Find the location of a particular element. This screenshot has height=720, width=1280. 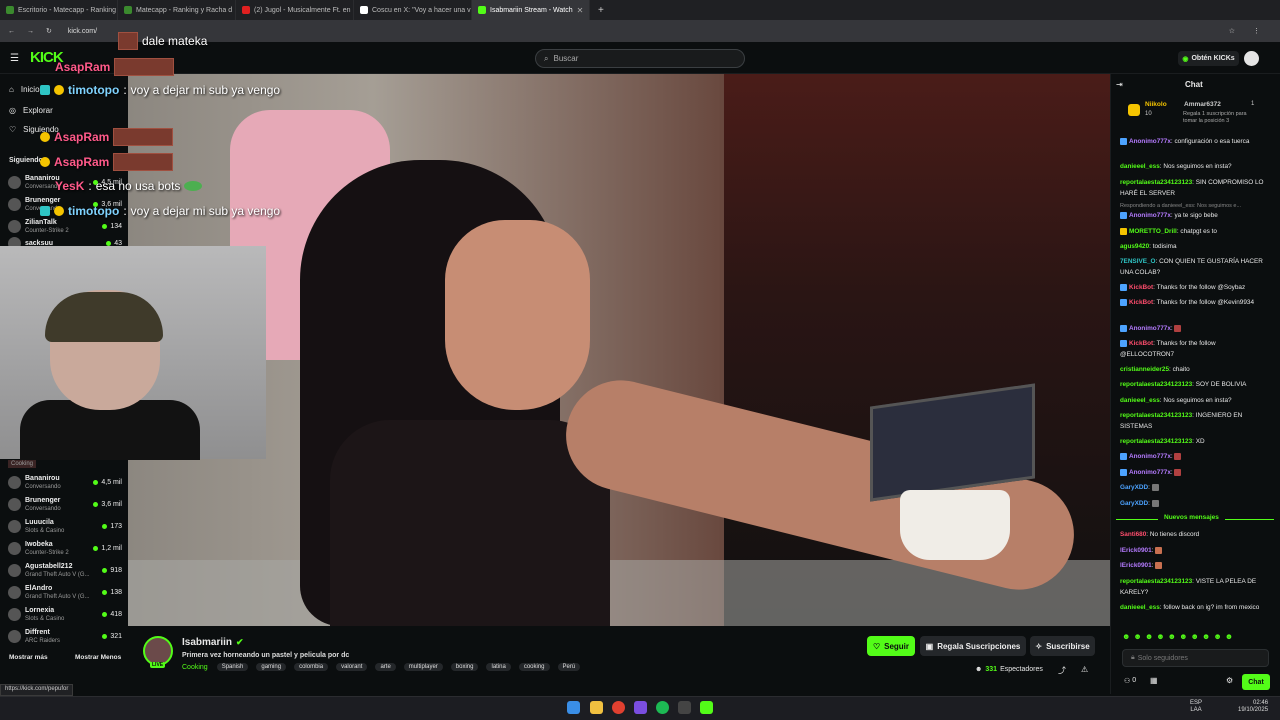

following-item: Luuucila Slots & Casino 173 is located at coordinates (65, 526).